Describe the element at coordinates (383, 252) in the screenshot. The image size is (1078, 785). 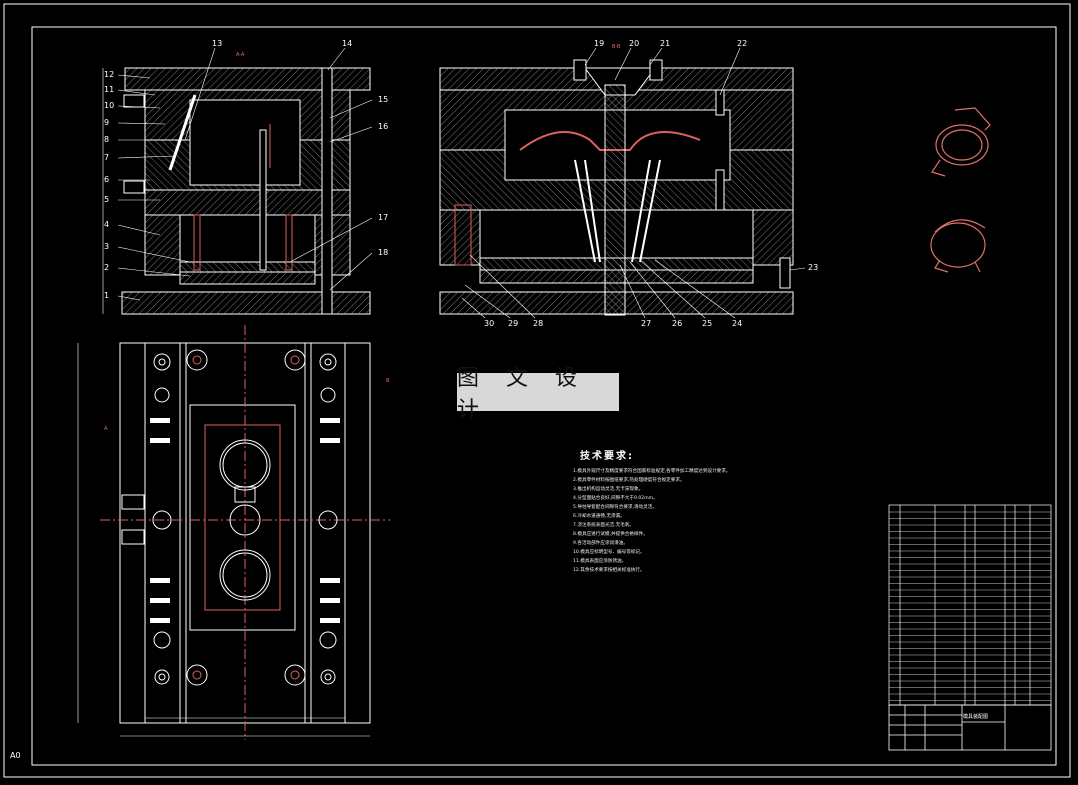
I see `part-label-18: 18` at that location.